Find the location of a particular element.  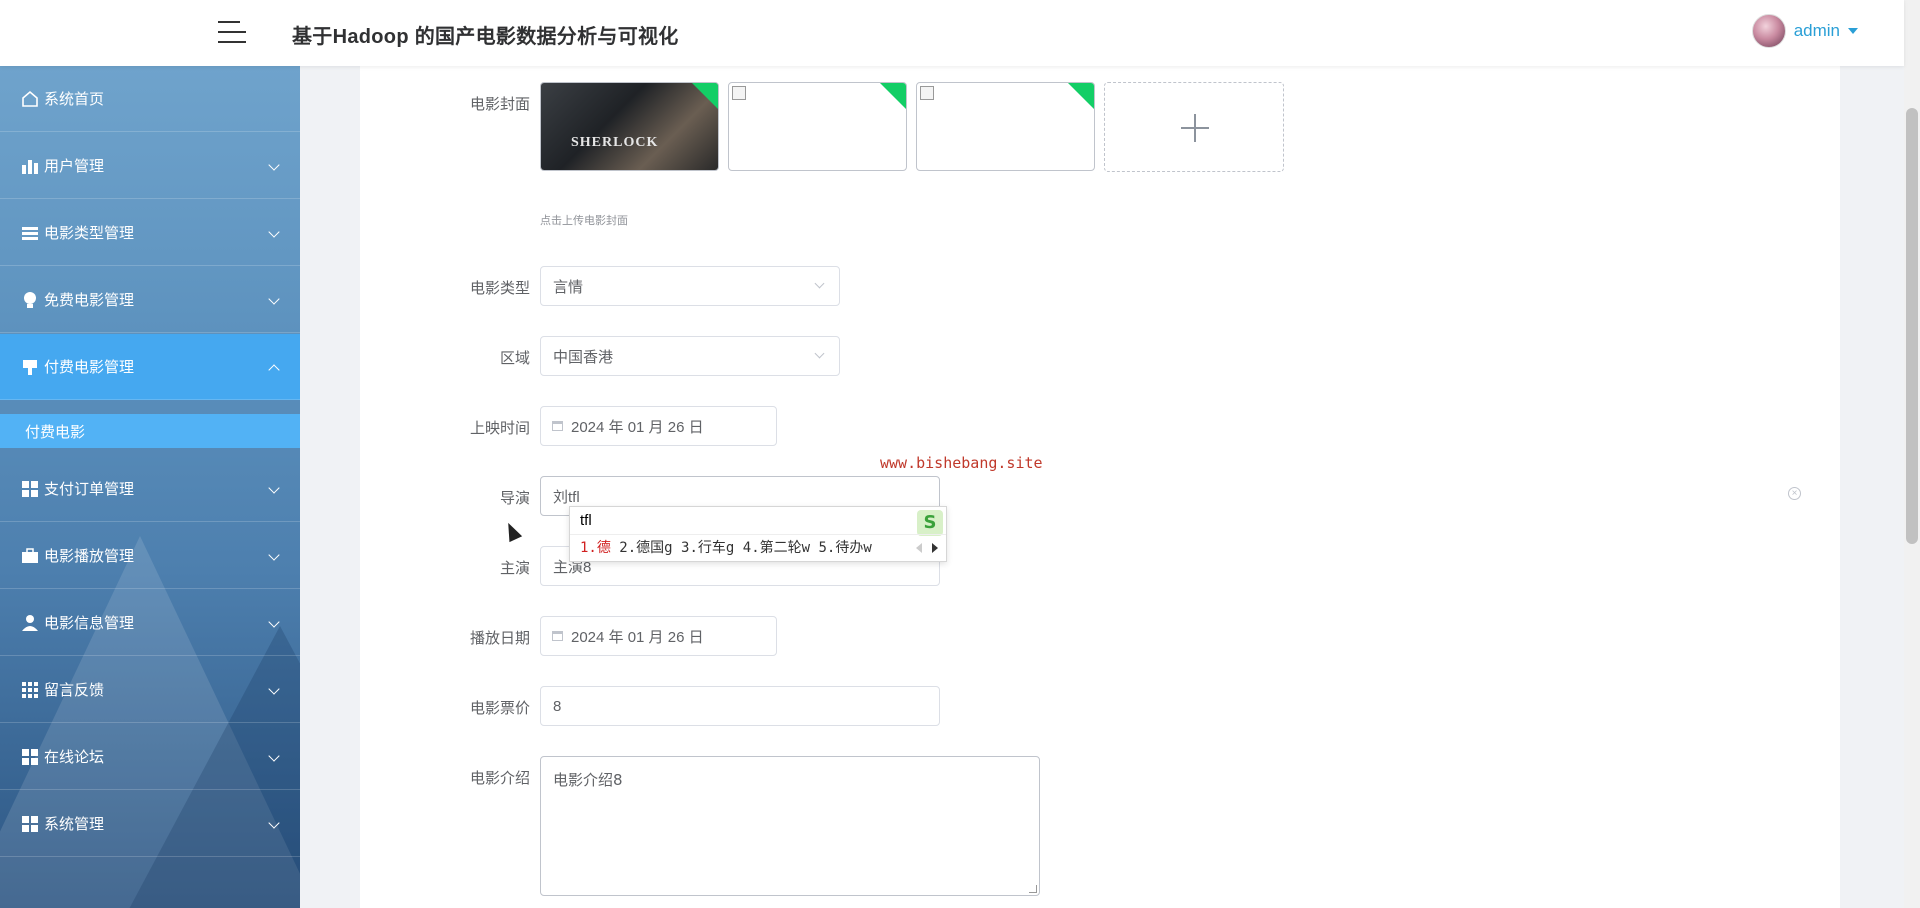

sidebar-item-feedback: 留言反馈 is located at coordinates (150, 690).